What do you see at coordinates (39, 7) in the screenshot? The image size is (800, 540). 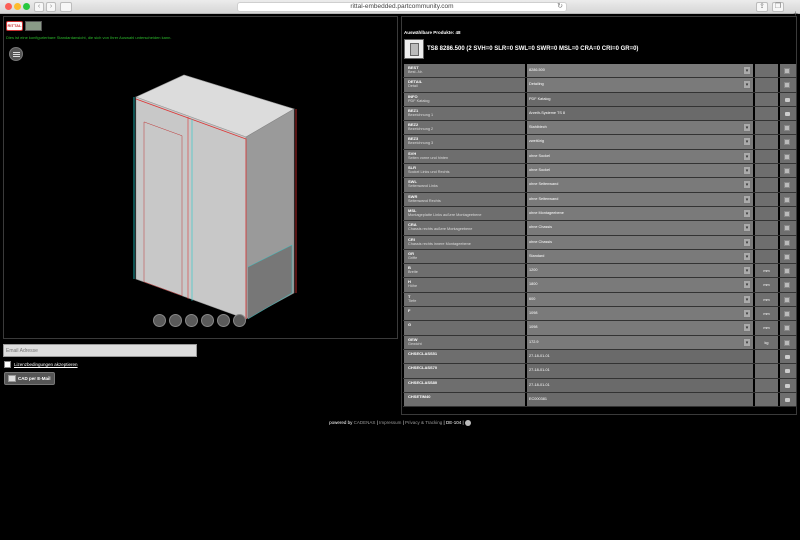 I see `back-button: ‹` at bounding box center [39, 7].